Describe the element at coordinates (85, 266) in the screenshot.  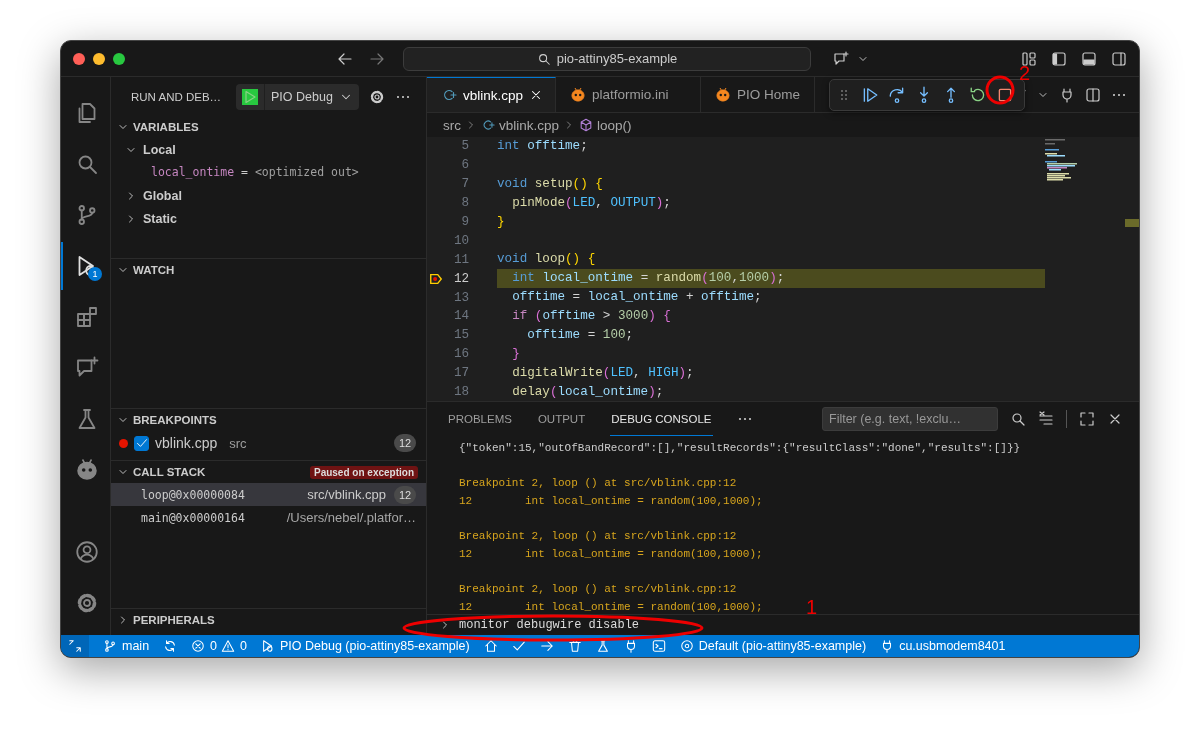
I see `activity-item: 1` at that location.